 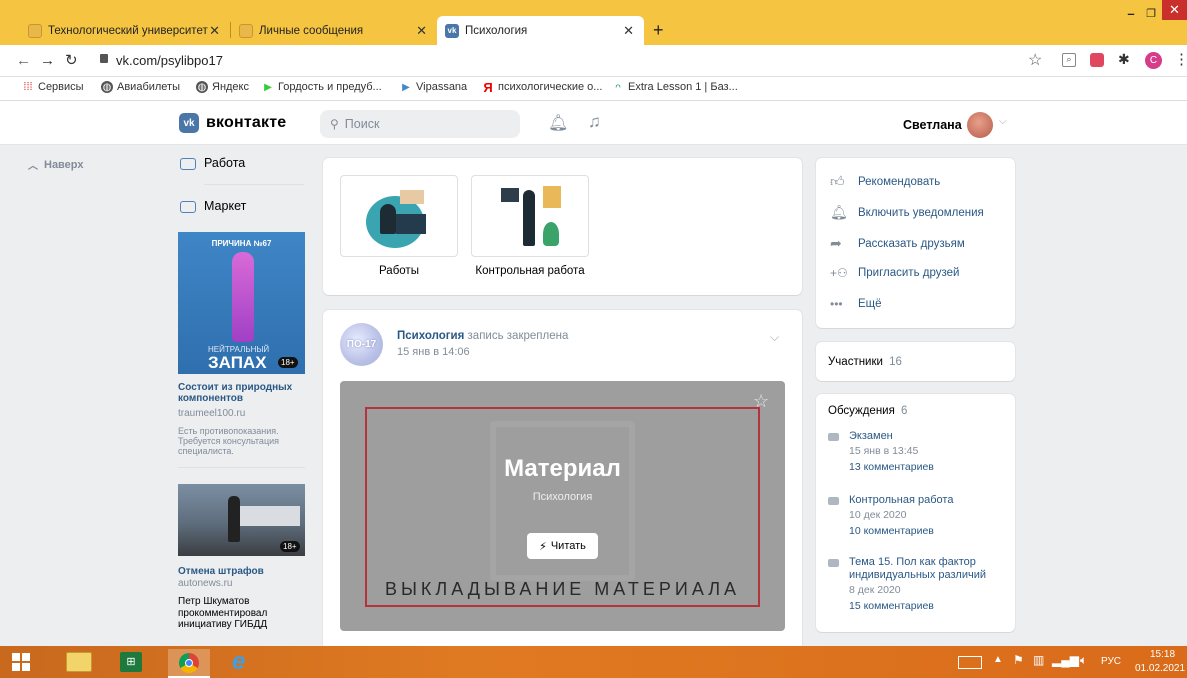 What do you see at coordinates (1035, 60) in the screenshot?
I see `bookmark-star-icon: ☆` at bounding box center [1035, 60].